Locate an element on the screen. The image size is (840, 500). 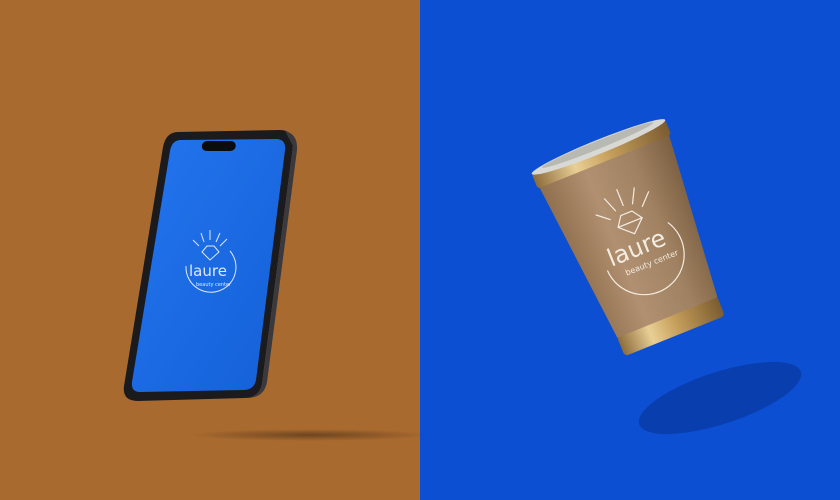
phone-shadow is located at coordinates (310, 435).